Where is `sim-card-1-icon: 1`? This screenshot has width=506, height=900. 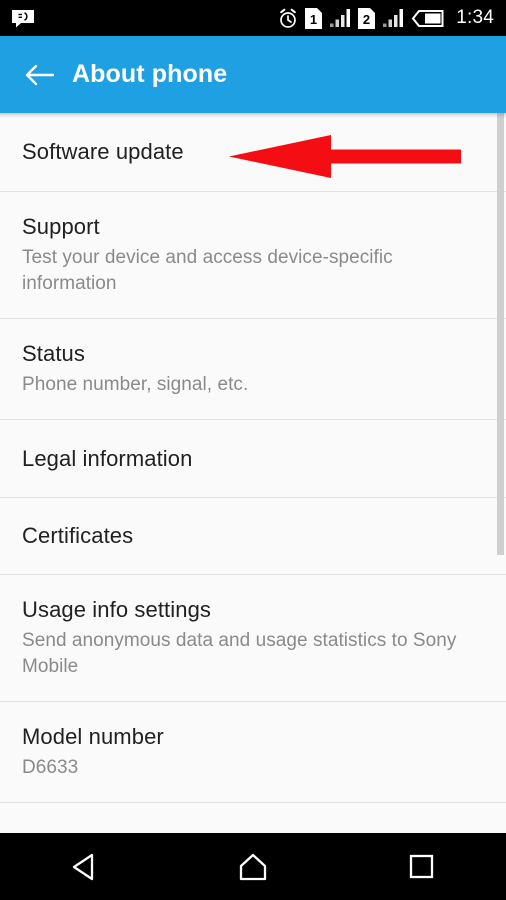
sim-card-1-icon: 1 is located at coordinates (314, 18).